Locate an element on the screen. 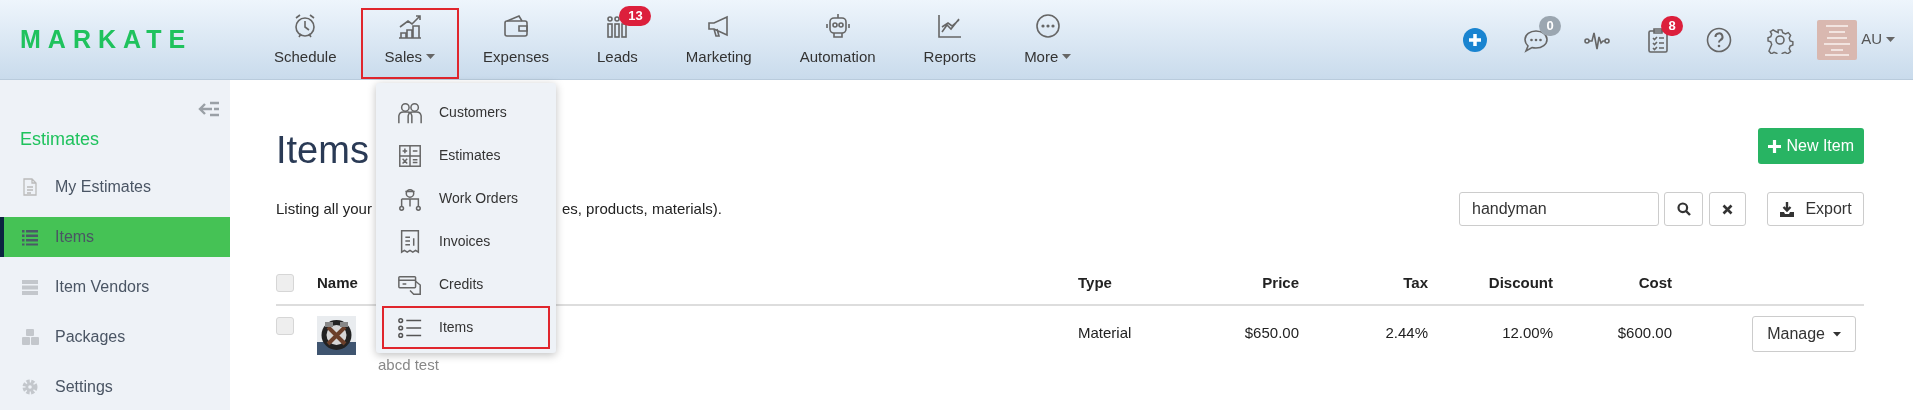 The height and width of the screenshot is (410, 1913). user-menu: AU is located at coordinates (1878, 39).